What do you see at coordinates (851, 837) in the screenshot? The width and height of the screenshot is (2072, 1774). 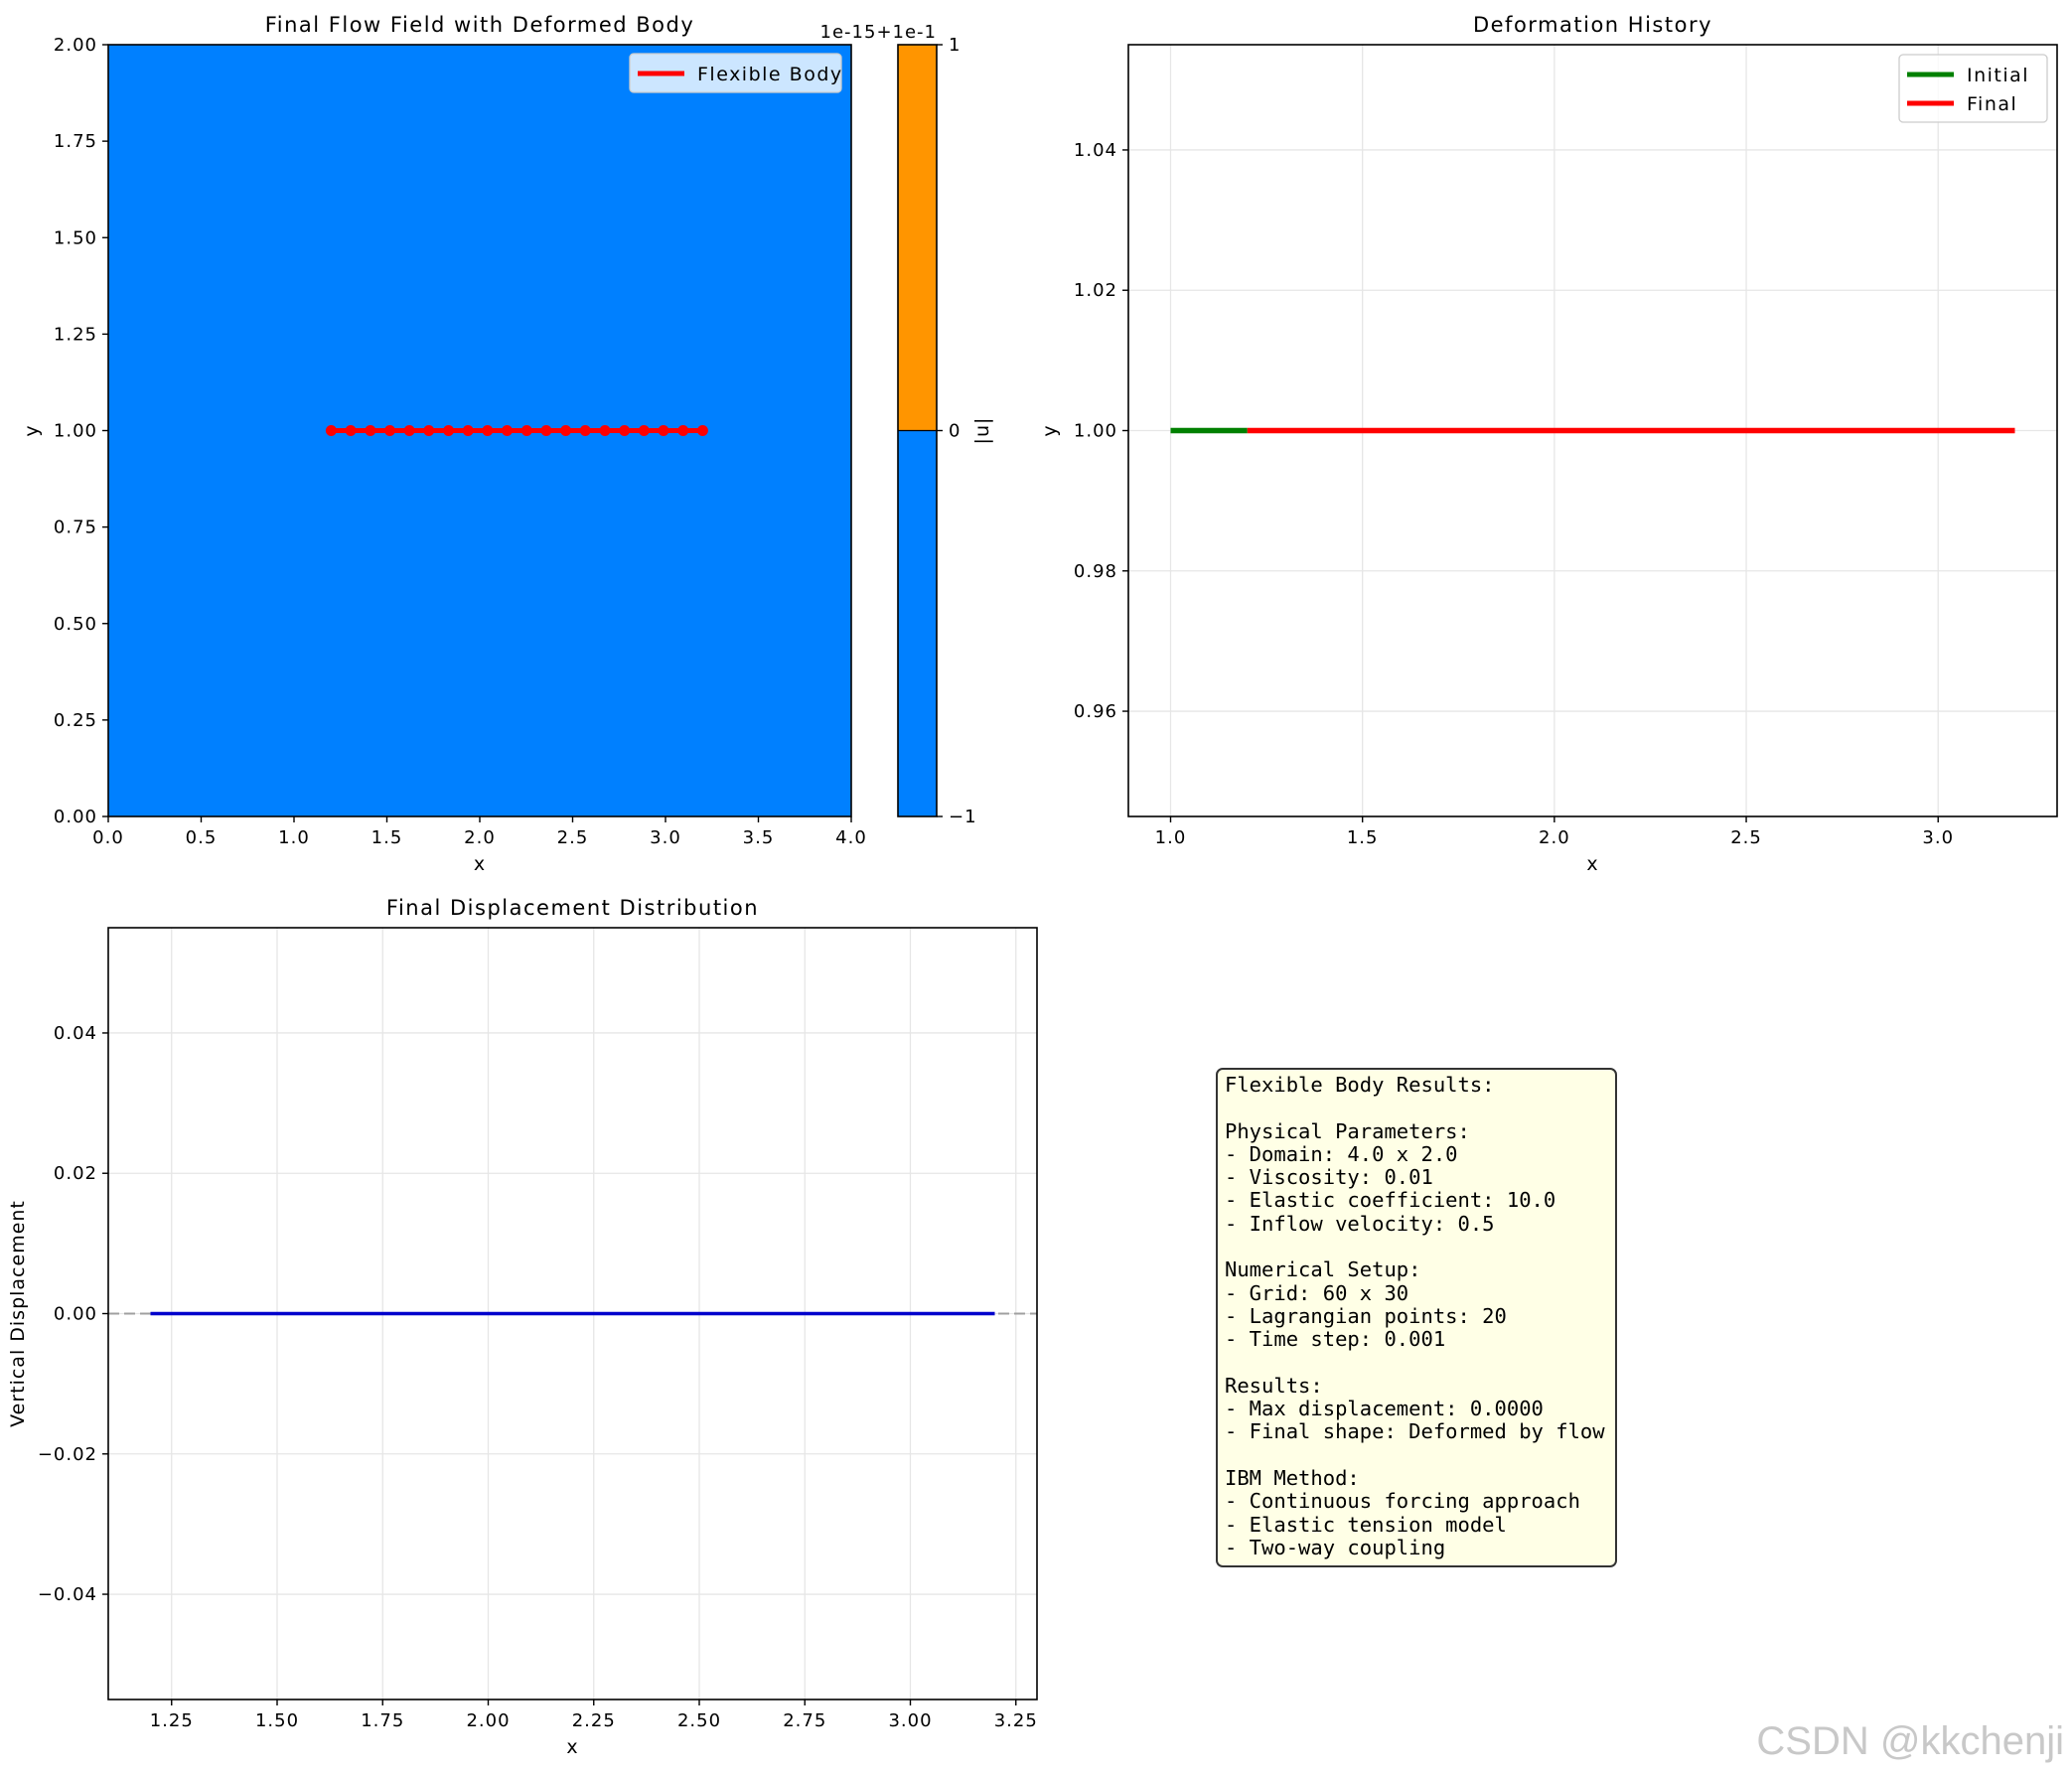 I see `x-tick-label: 4.0` at bounding box center [851, 837].